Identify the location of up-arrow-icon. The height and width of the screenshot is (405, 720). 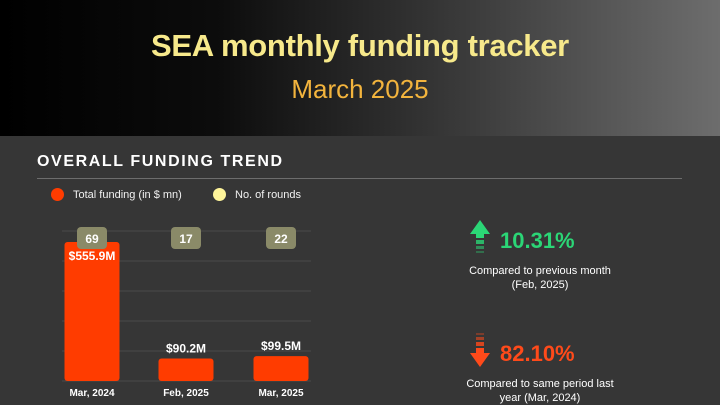
(480, 236).